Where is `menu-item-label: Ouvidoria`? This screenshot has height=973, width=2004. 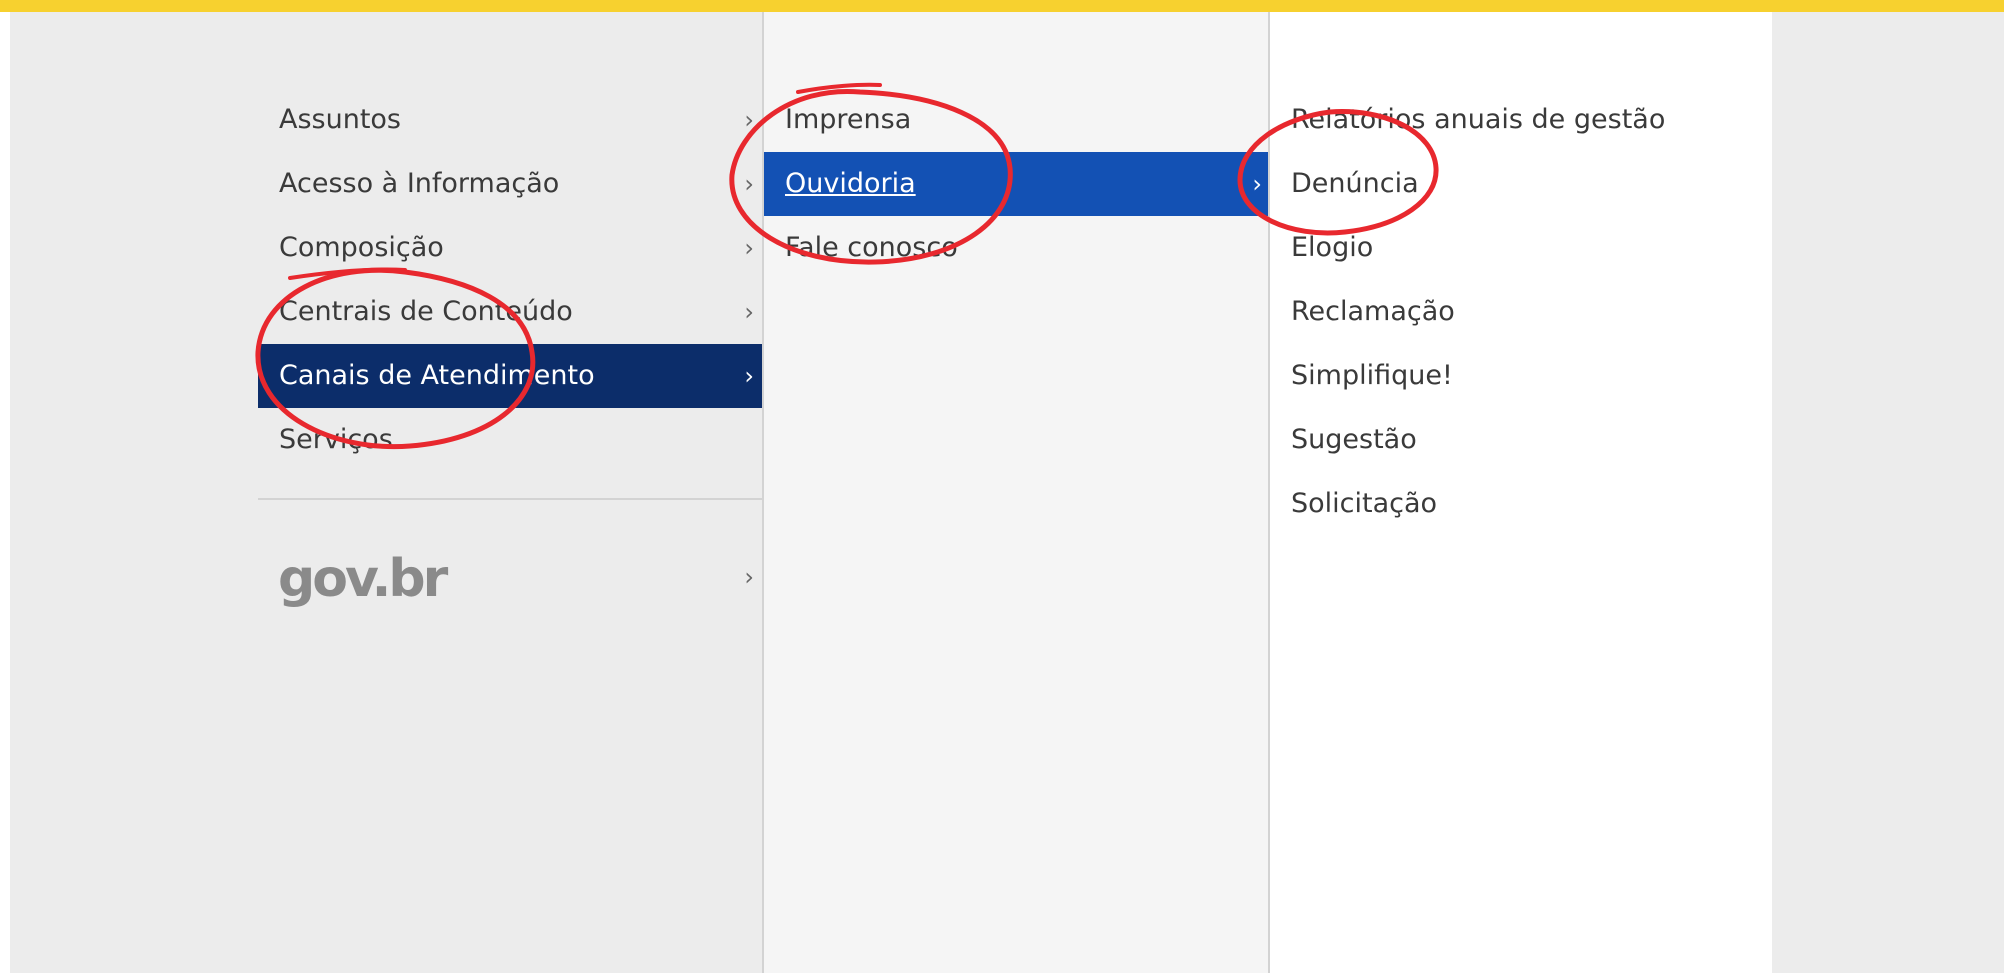 menu-item-label: Ouvidoria is located at coordinates (850, 183).